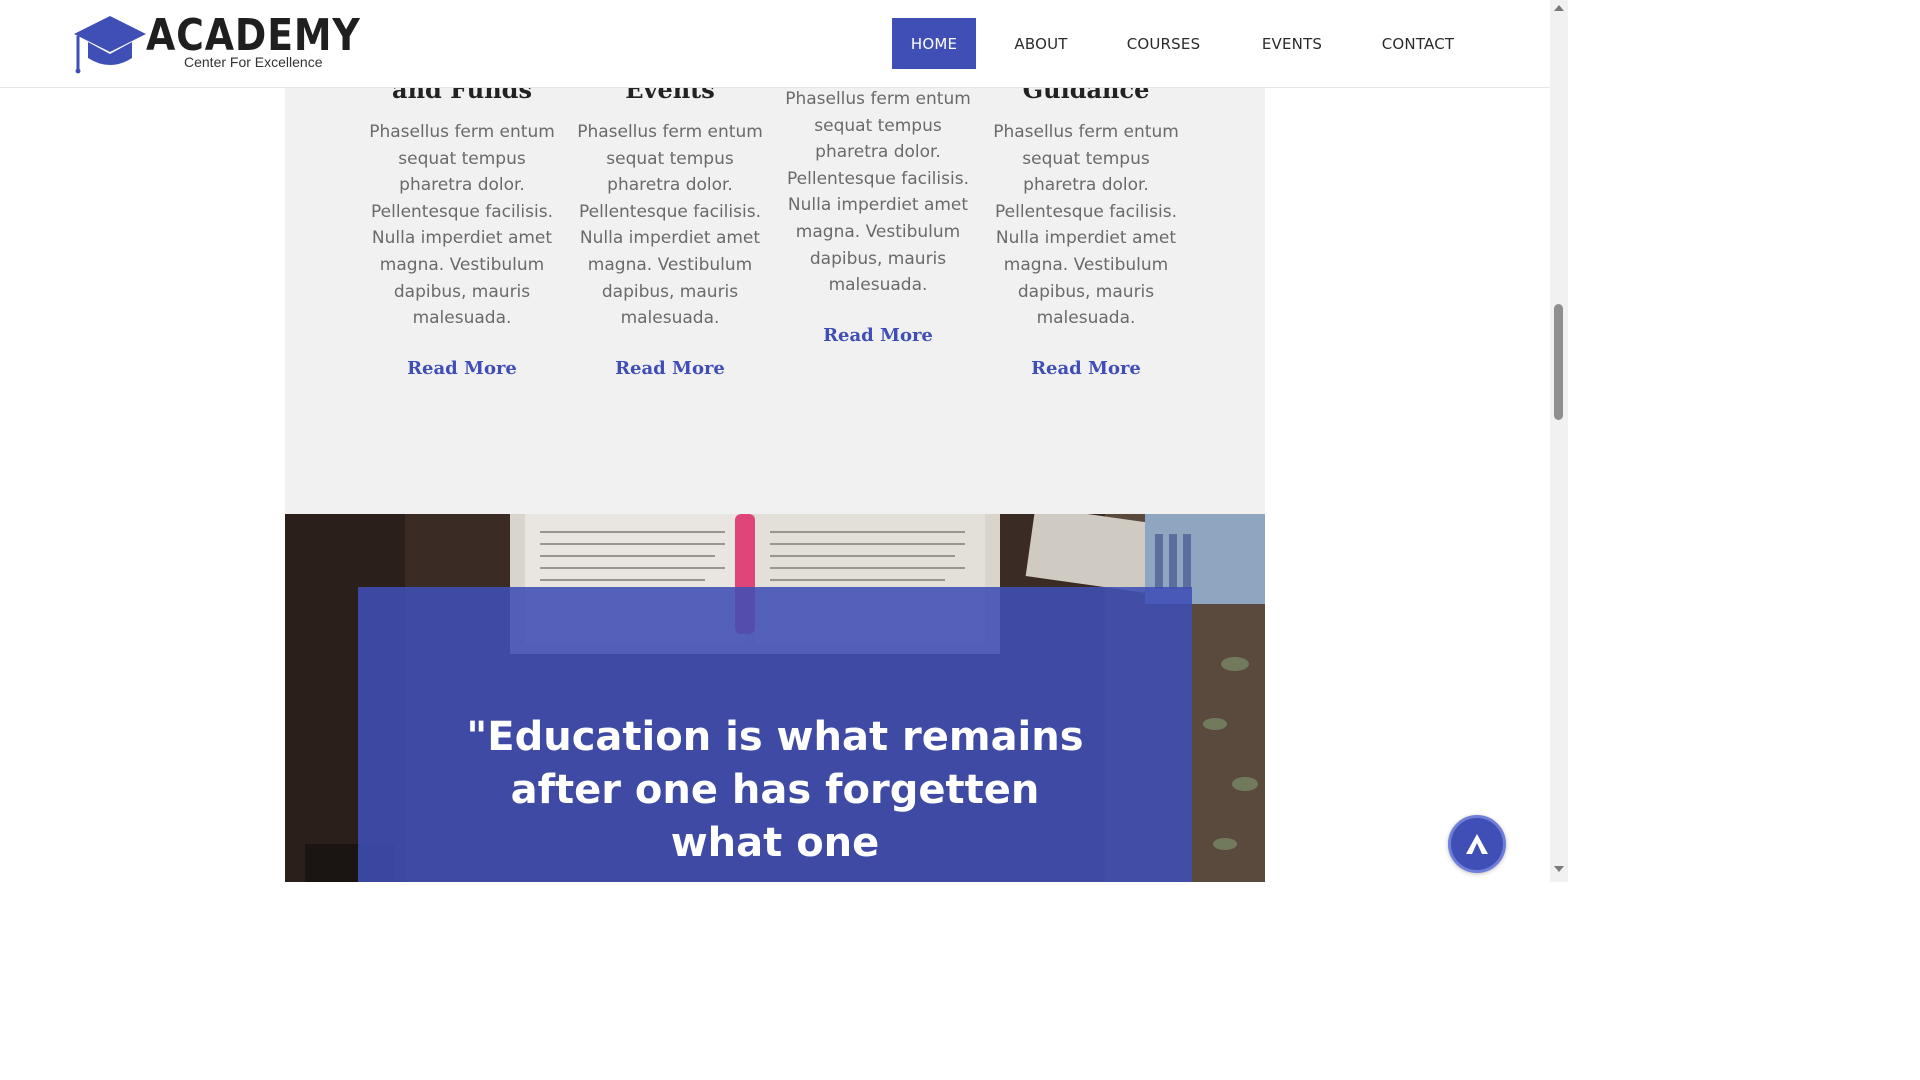 This screenshot has height=1080, width=1920. What do you see at coordinates (253, 62) in the screenshot?
I see `logo-tagline: Center For Excellence` at bounding box center [253, 62].